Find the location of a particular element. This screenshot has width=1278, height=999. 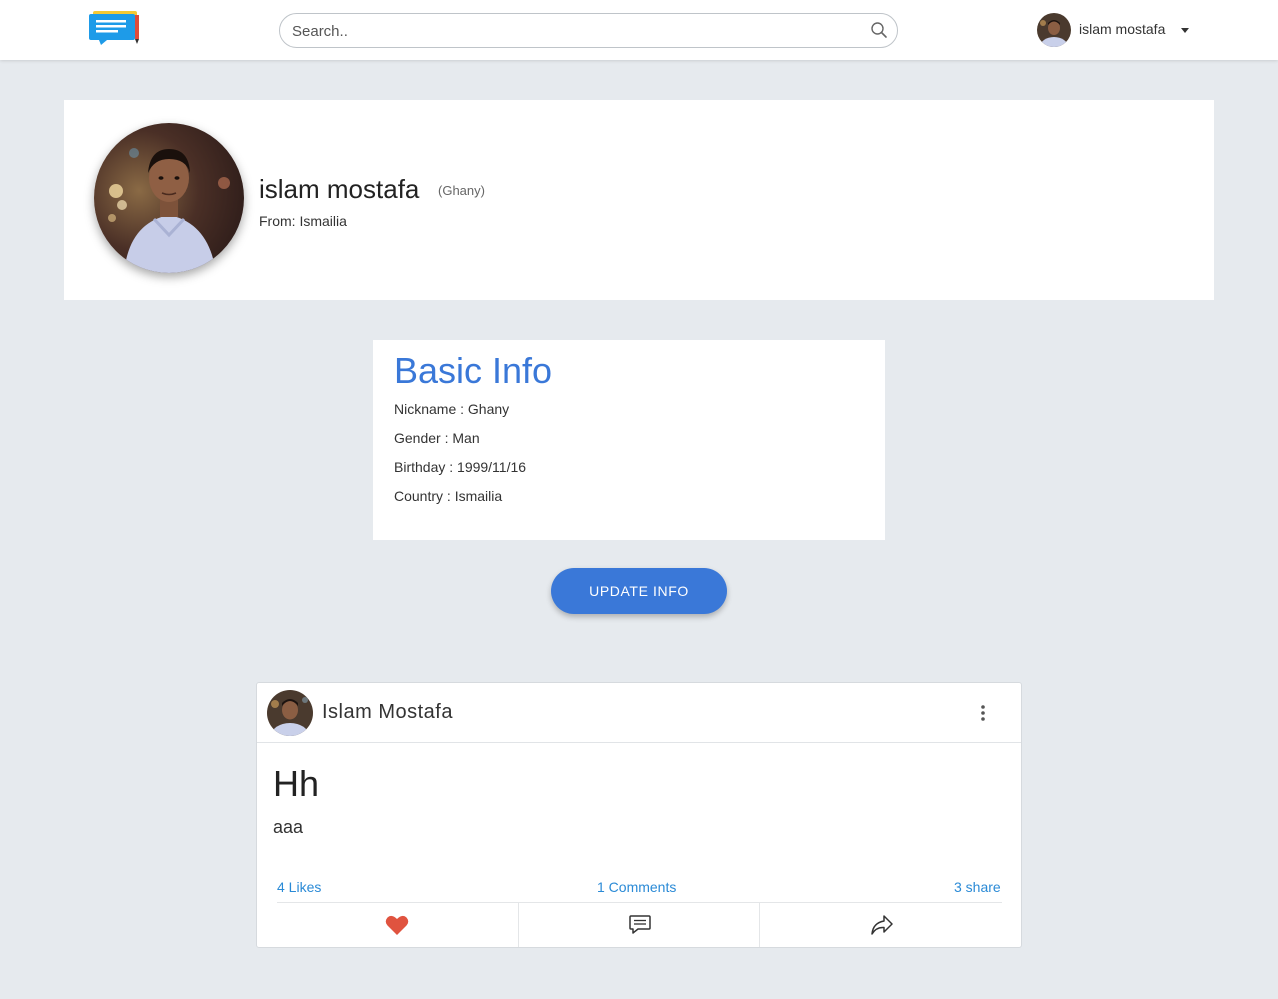

info-birthday: Birthday : 1999/11/16 is located at coordinates (460, 467).